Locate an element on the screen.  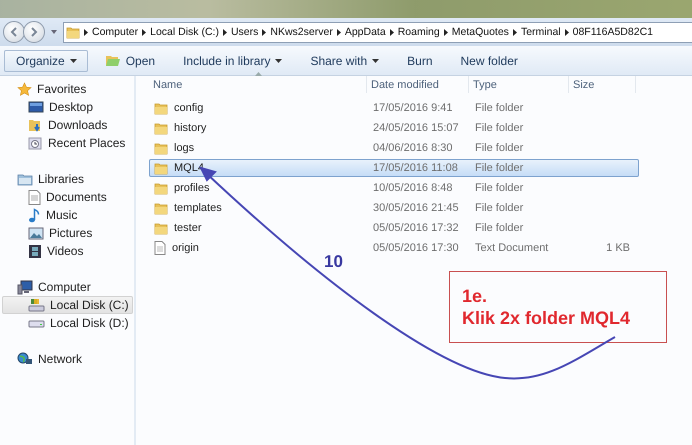
address-field: Computer Local Disk (C:) Users NKws2server AppData Roaming MetaQuotes Terminal 08F116A5D82C1 is located at coordinates (377, 32).